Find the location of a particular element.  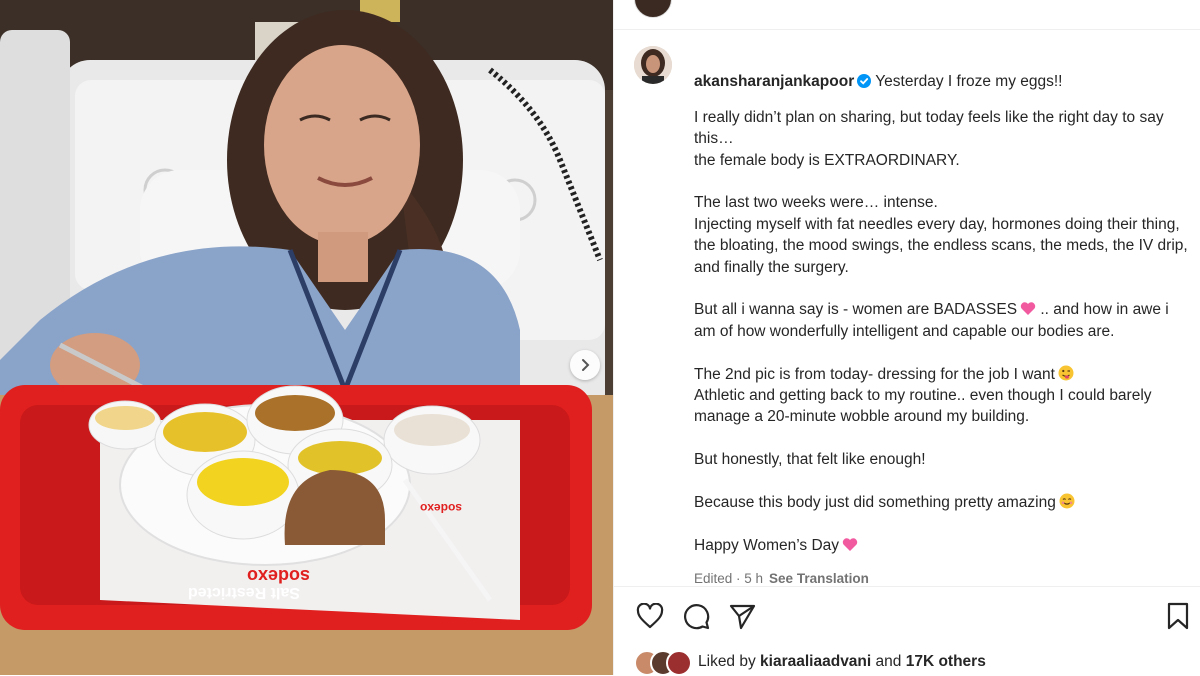

carousel-next-button is located at coordinates (585, 365).